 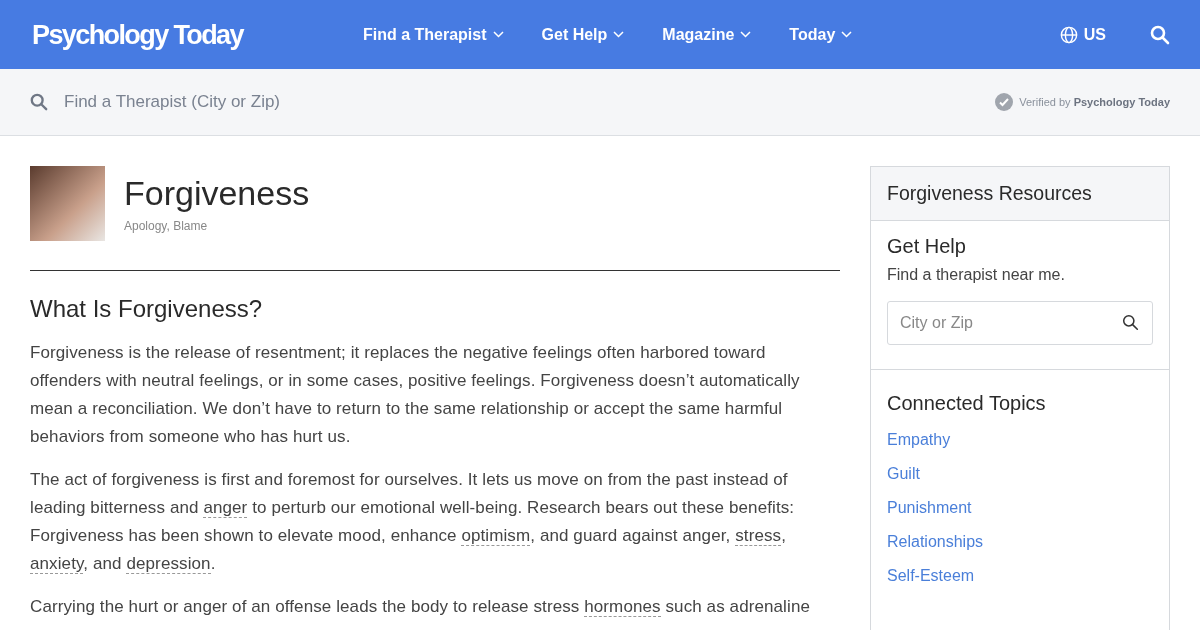 I want to click on topic-link: Punishment, so click(x=1020, y=508).